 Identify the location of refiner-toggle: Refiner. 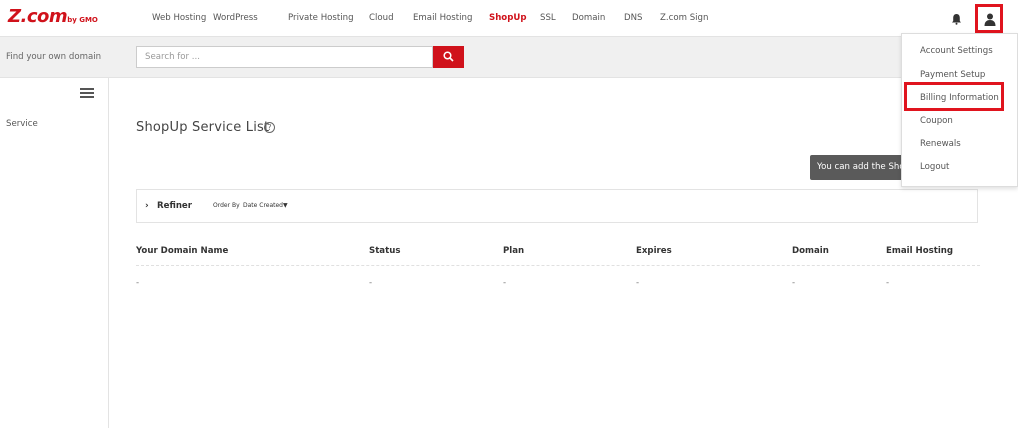
(174, 206).